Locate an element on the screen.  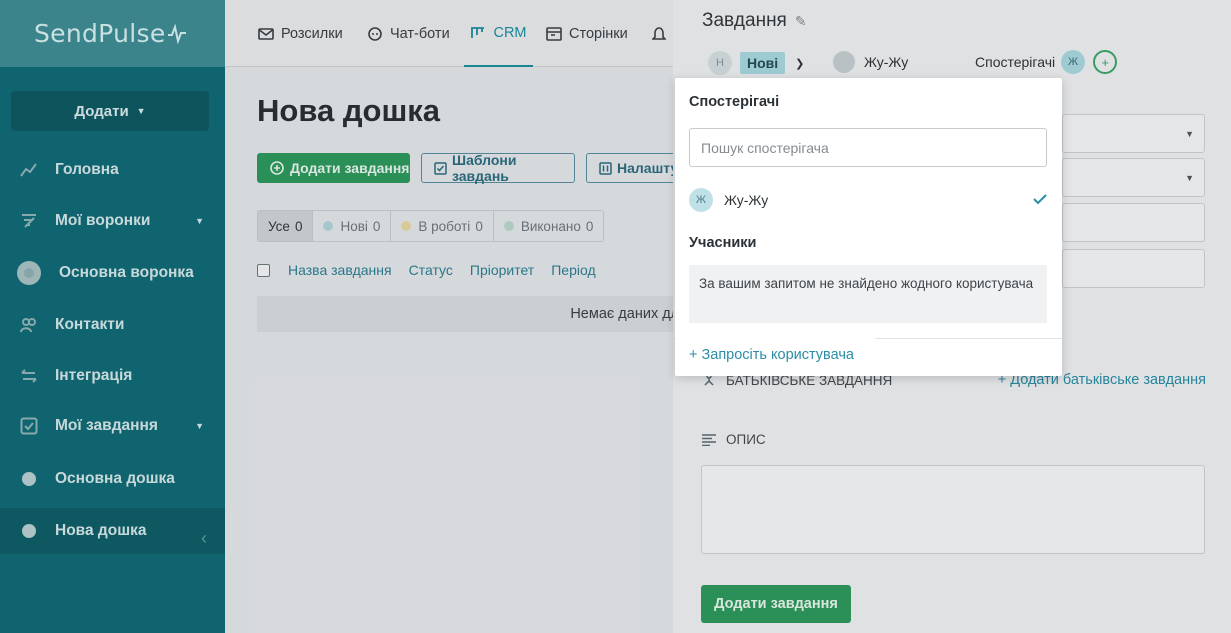
assignee-name: Жу-Жу is located at coordinates (886, 62).